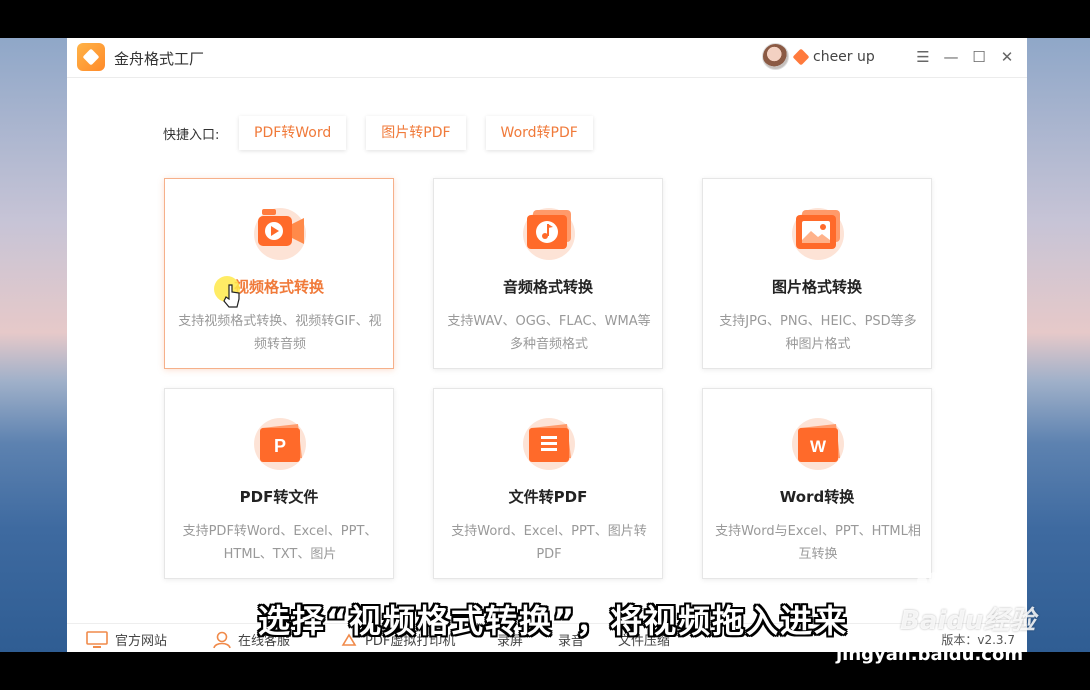 The width and height of the screenshot is (1090, 690). What do you see at coordinates (553, 621) in the screenshot?
I see `video-subtitle: 选择“视频格式转换”，将视频拖入进来` at bounding box center [553, 621].